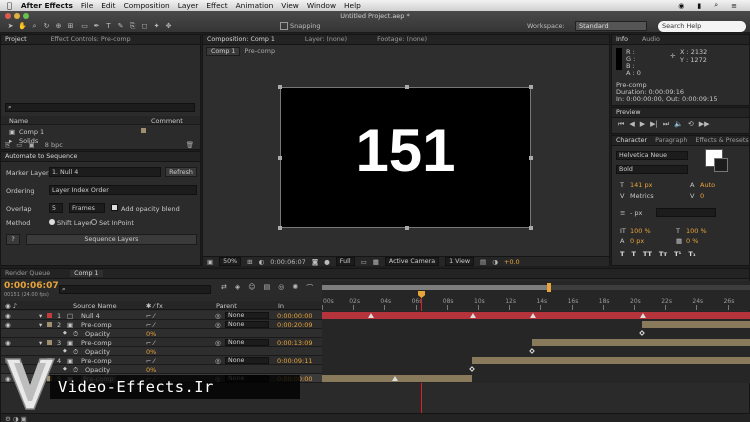  I want to click on marker-layer-select: 1. Null 4, so click(105, 172).